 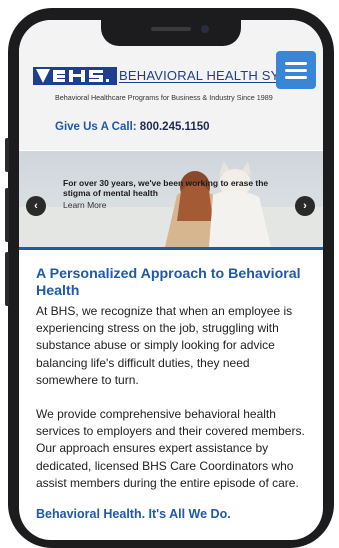 I want to click on brand-name: BEHAVIORAL HEALTH SYS, so click(x=204, y=75).